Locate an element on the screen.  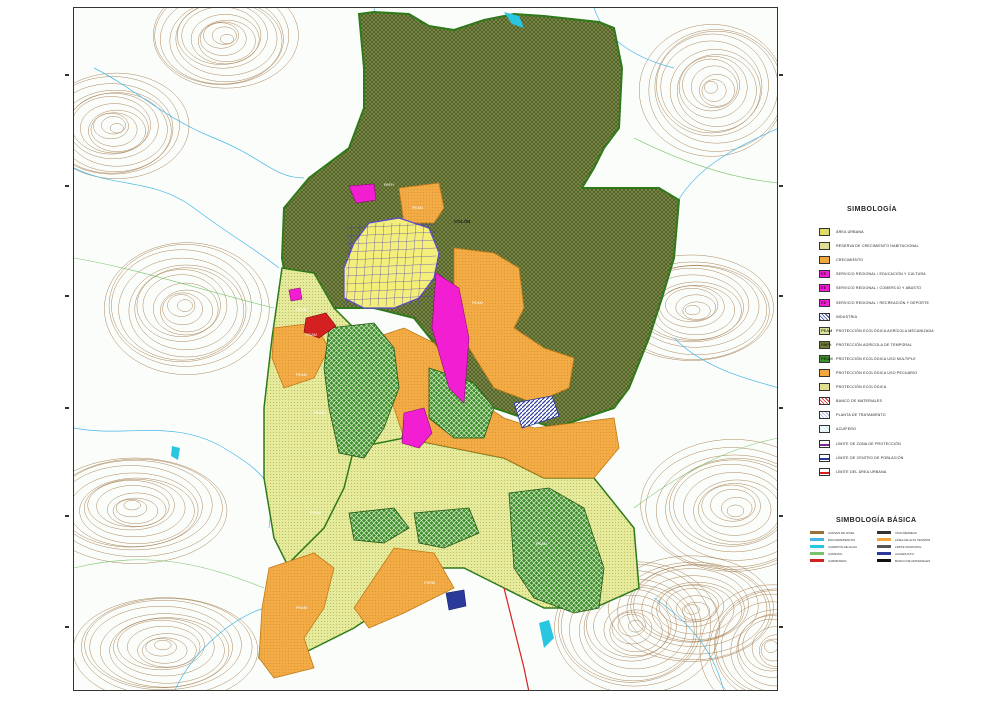
legend-label: ACUÍFERO is located at coordinates (846, 429).